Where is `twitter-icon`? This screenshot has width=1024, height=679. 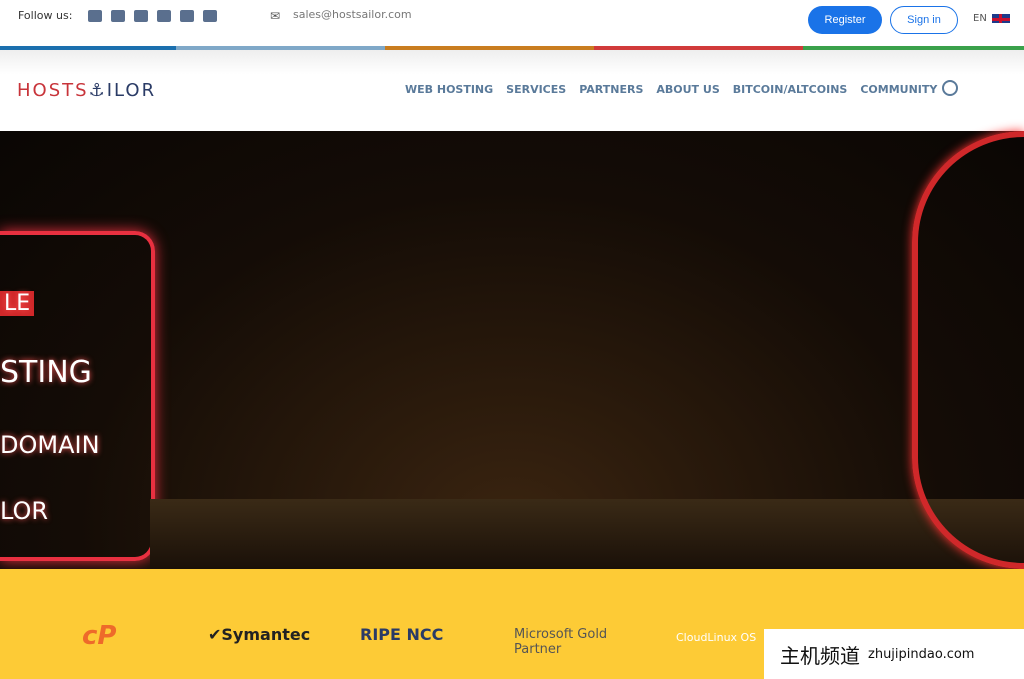 twitter-icon is located at coordinates (118, 16).